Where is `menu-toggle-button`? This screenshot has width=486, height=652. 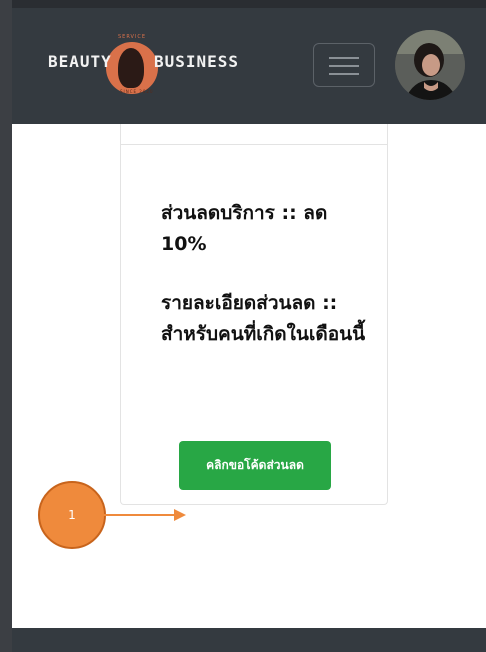
menu-toggle-button is located at coordinates (344, 65).